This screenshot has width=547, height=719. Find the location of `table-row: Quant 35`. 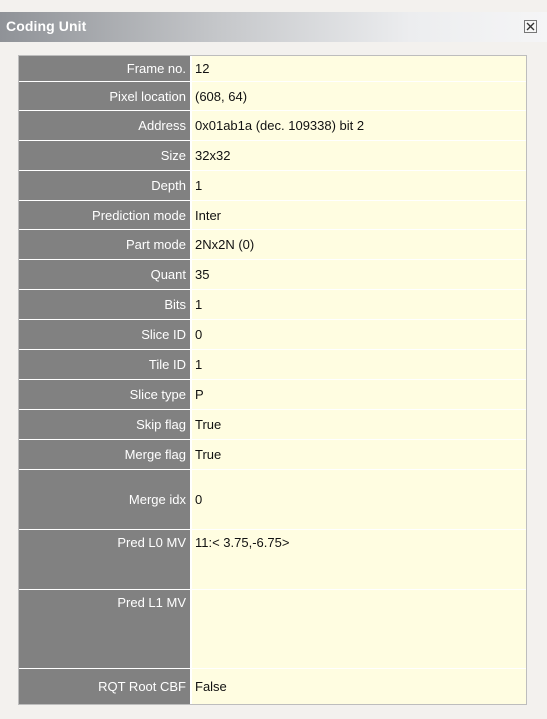

table-row: Quant 35 is located at coordinates (272, 275).